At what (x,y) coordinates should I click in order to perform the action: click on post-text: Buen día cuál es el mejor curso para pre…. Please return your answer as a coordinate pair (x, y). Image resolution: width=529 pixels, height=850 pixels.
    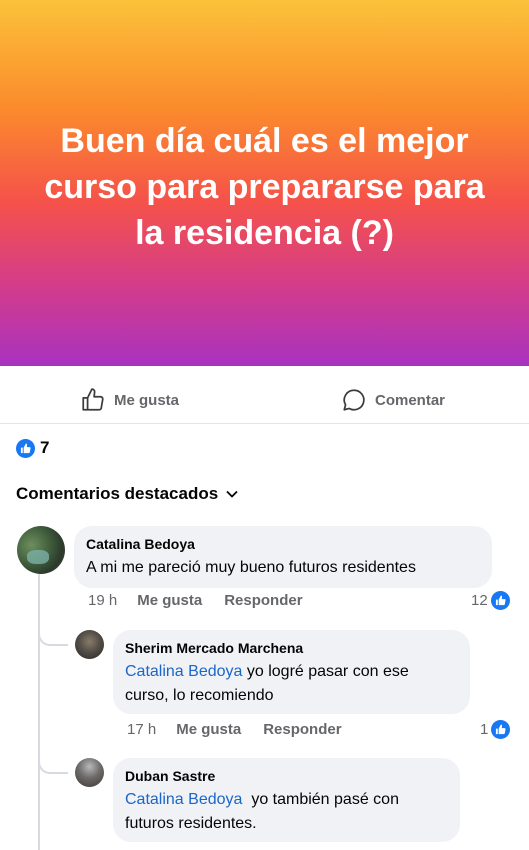
    Looking at the image, I should click on (264, 187).